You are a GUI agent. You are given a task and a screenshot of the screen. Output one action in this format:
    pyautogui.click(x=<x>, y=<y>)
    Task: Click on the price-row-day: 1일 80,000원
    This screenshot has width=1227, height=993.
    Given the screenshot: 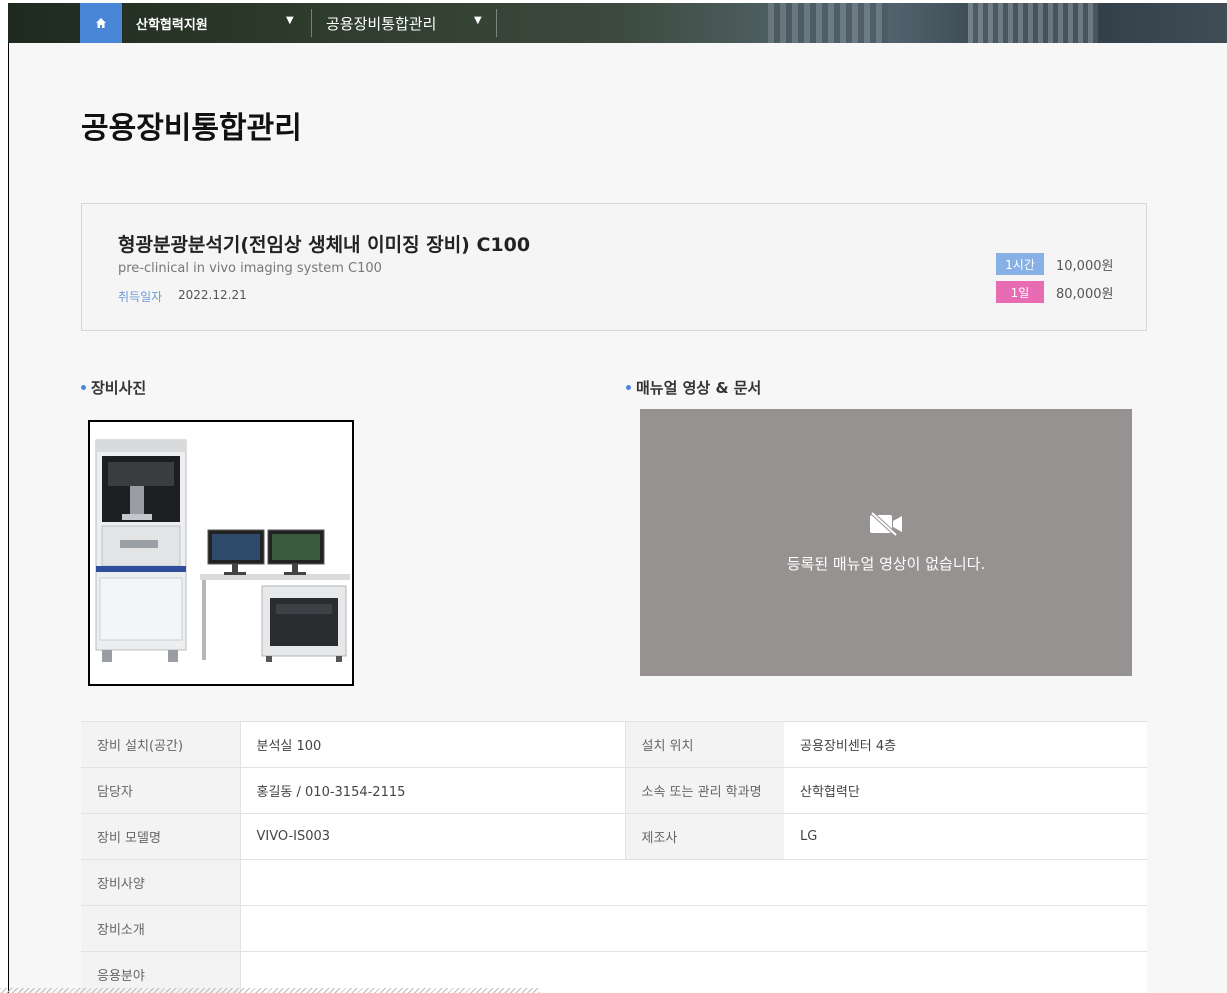 What is the action you would take?
    pyautogui.click(x=1054, y=292)
    